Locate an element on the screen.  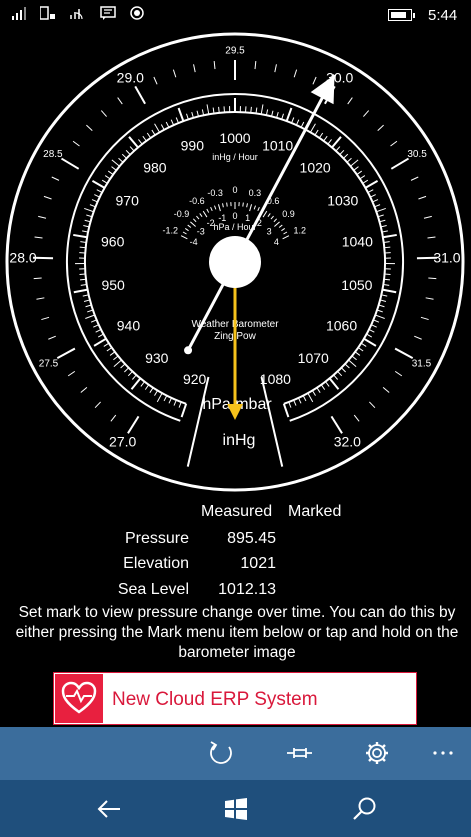
hpa-scale-label: 960 is located at coordinates (113, 241).